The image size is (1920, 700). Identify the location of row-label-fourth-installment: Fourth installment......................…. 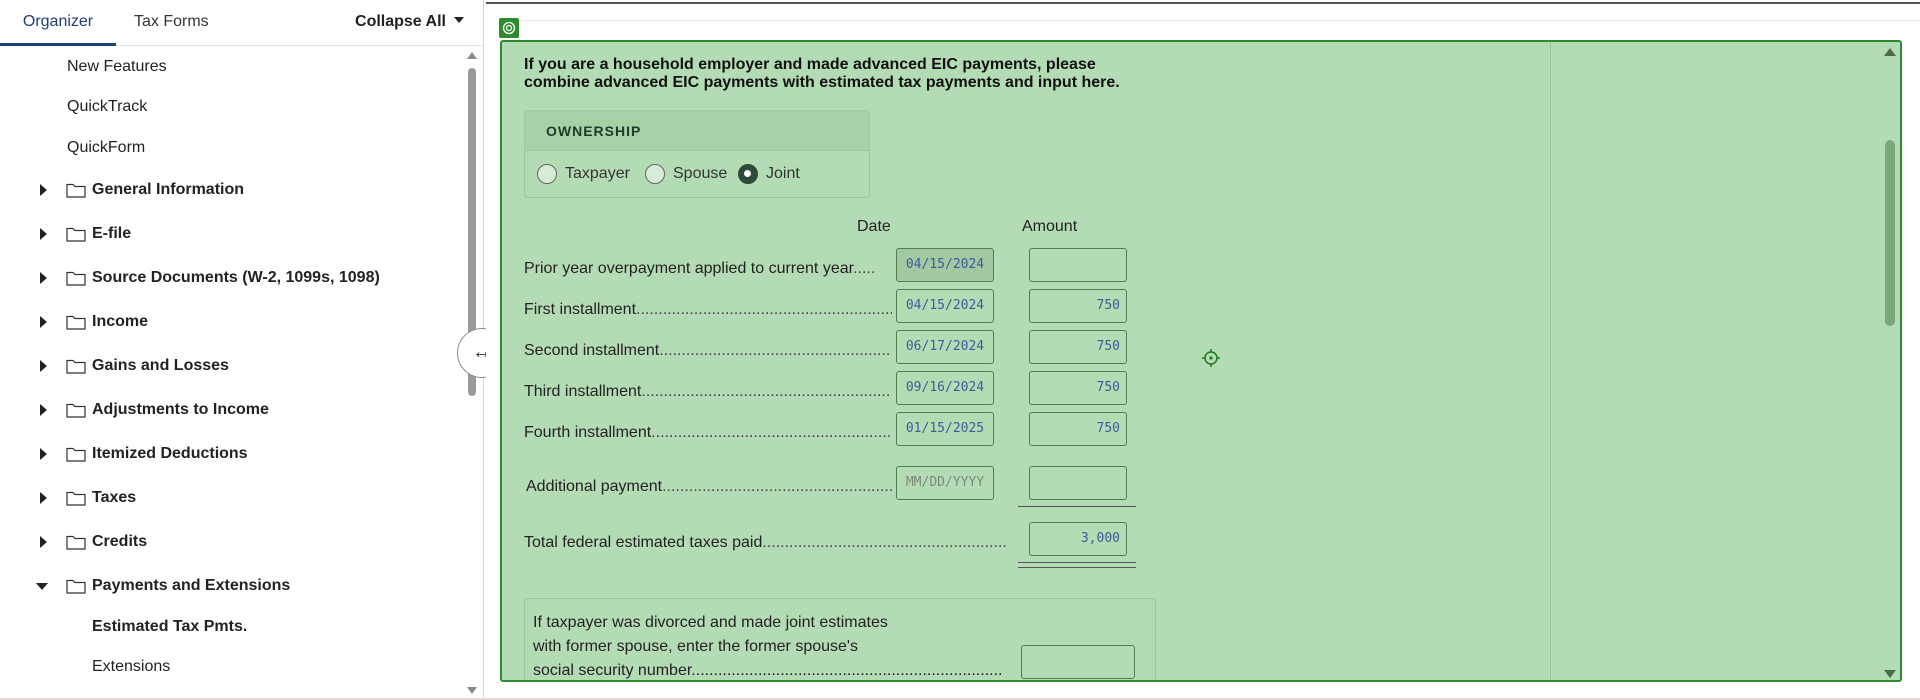
(708, 433).